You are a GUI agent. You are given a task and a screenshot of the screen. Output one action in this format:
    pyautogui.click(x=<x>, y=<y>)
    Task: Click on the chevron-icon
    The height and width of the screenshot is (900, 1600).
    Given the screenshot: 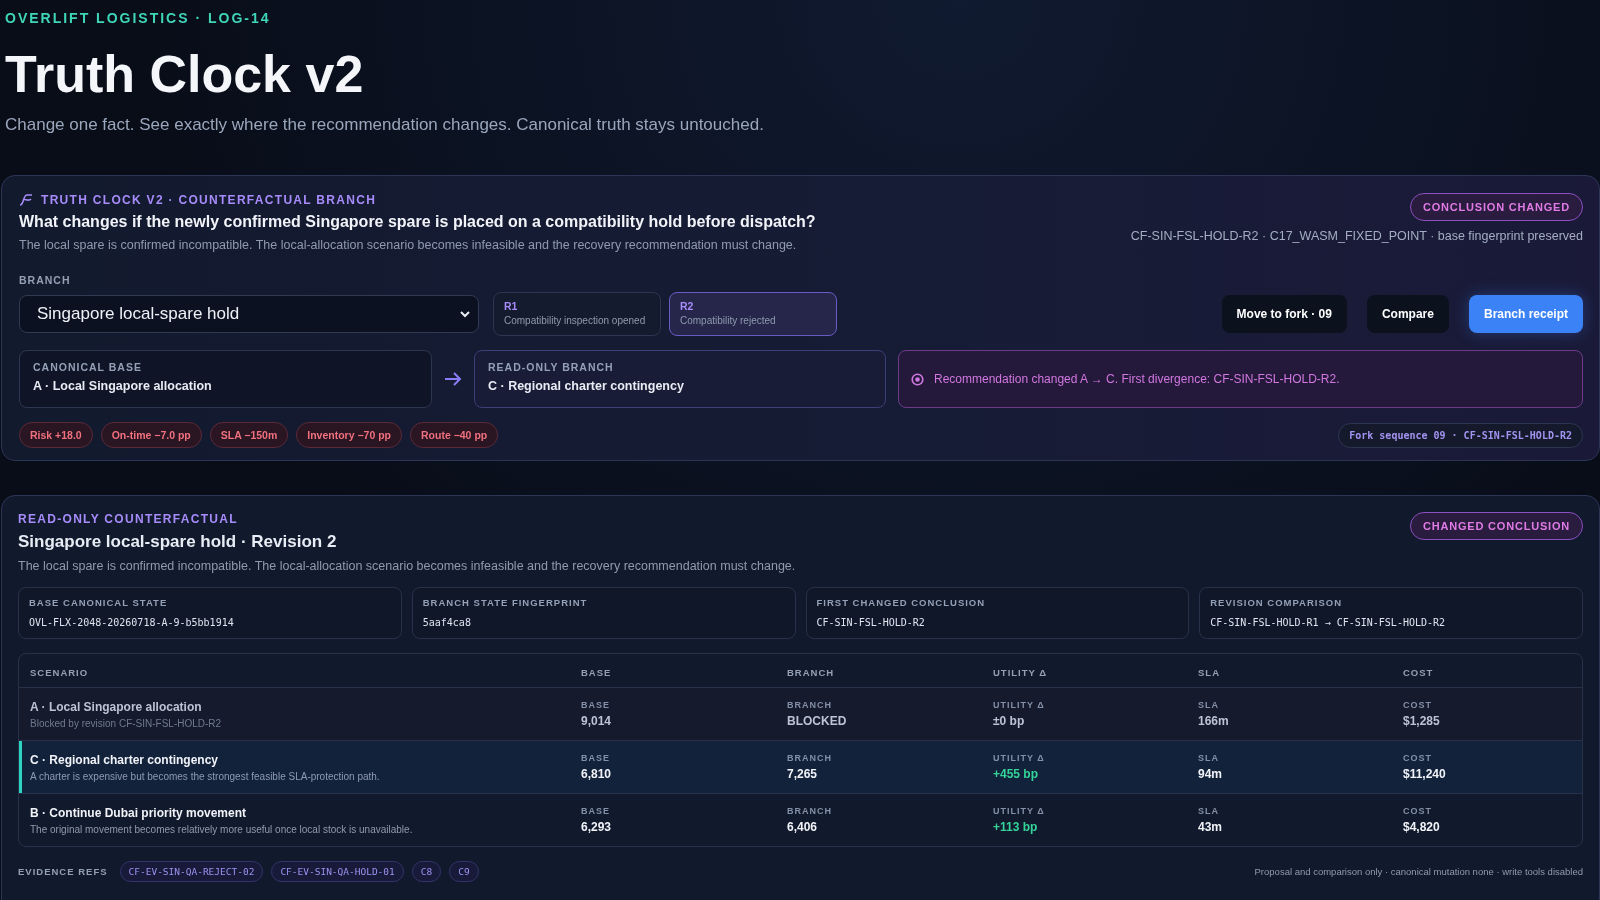 What is the action you would take?
    pyautogui.click(x=465, y=314)
    